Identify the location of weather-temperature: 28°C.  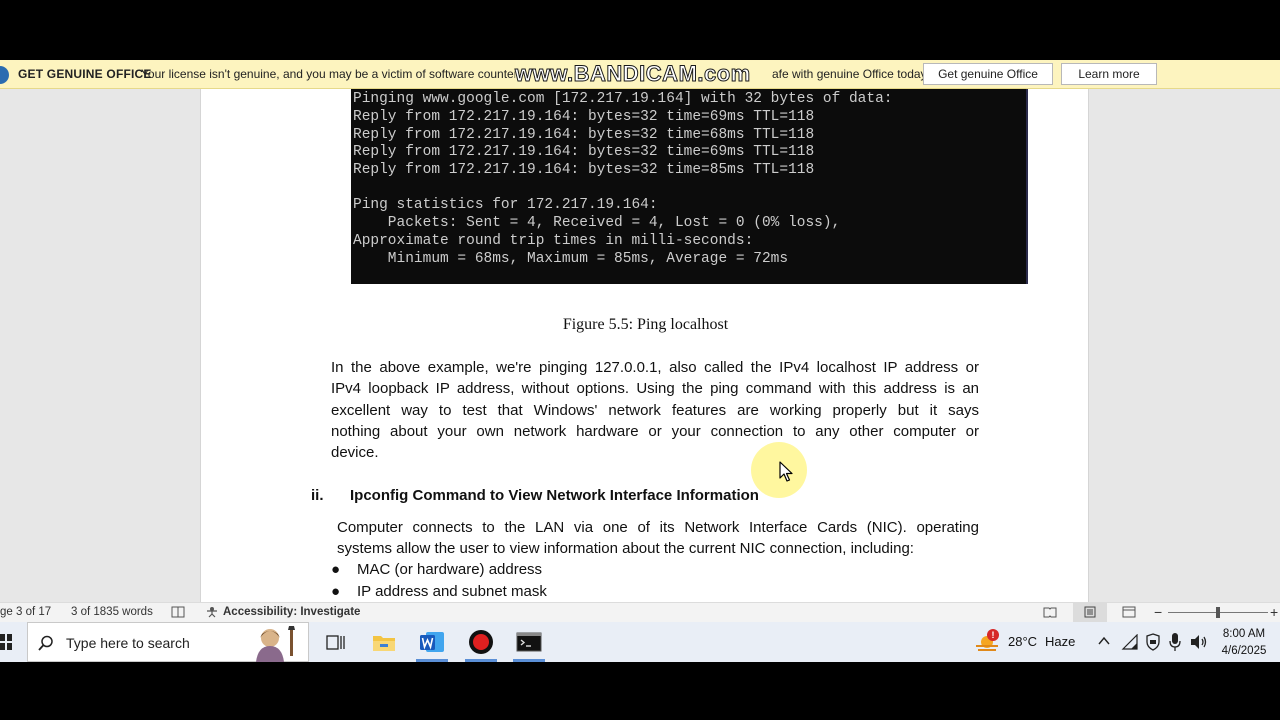
(1022, 641).